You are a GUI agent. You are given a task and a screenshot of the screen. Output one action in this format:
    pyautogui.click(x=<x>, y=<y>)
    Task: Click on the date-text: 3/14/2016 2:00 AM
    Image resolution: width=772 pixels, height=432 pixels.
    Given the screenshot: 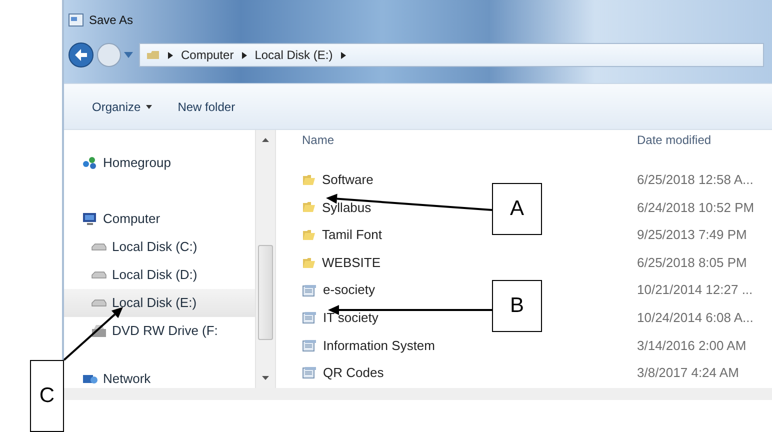 What is the action you would take?
    pyautogui.click(x=691, y=345)
    